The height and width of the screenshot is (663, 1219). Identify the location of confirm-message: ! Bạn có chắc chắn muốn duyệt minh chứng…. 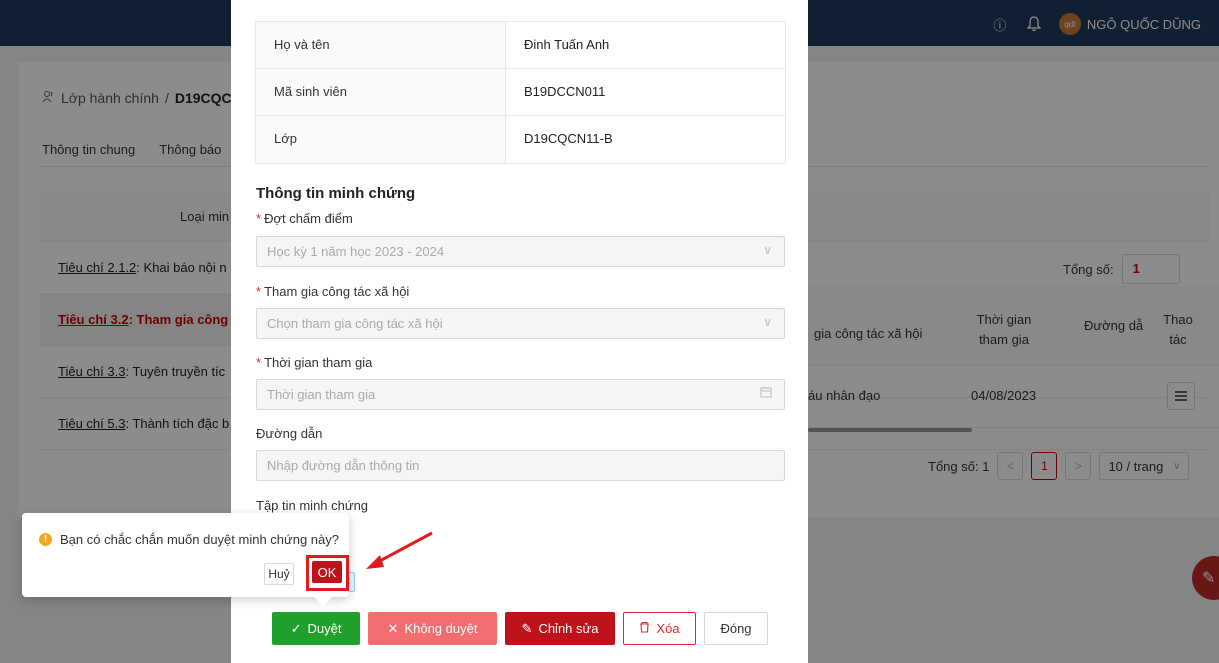
(189, 539).